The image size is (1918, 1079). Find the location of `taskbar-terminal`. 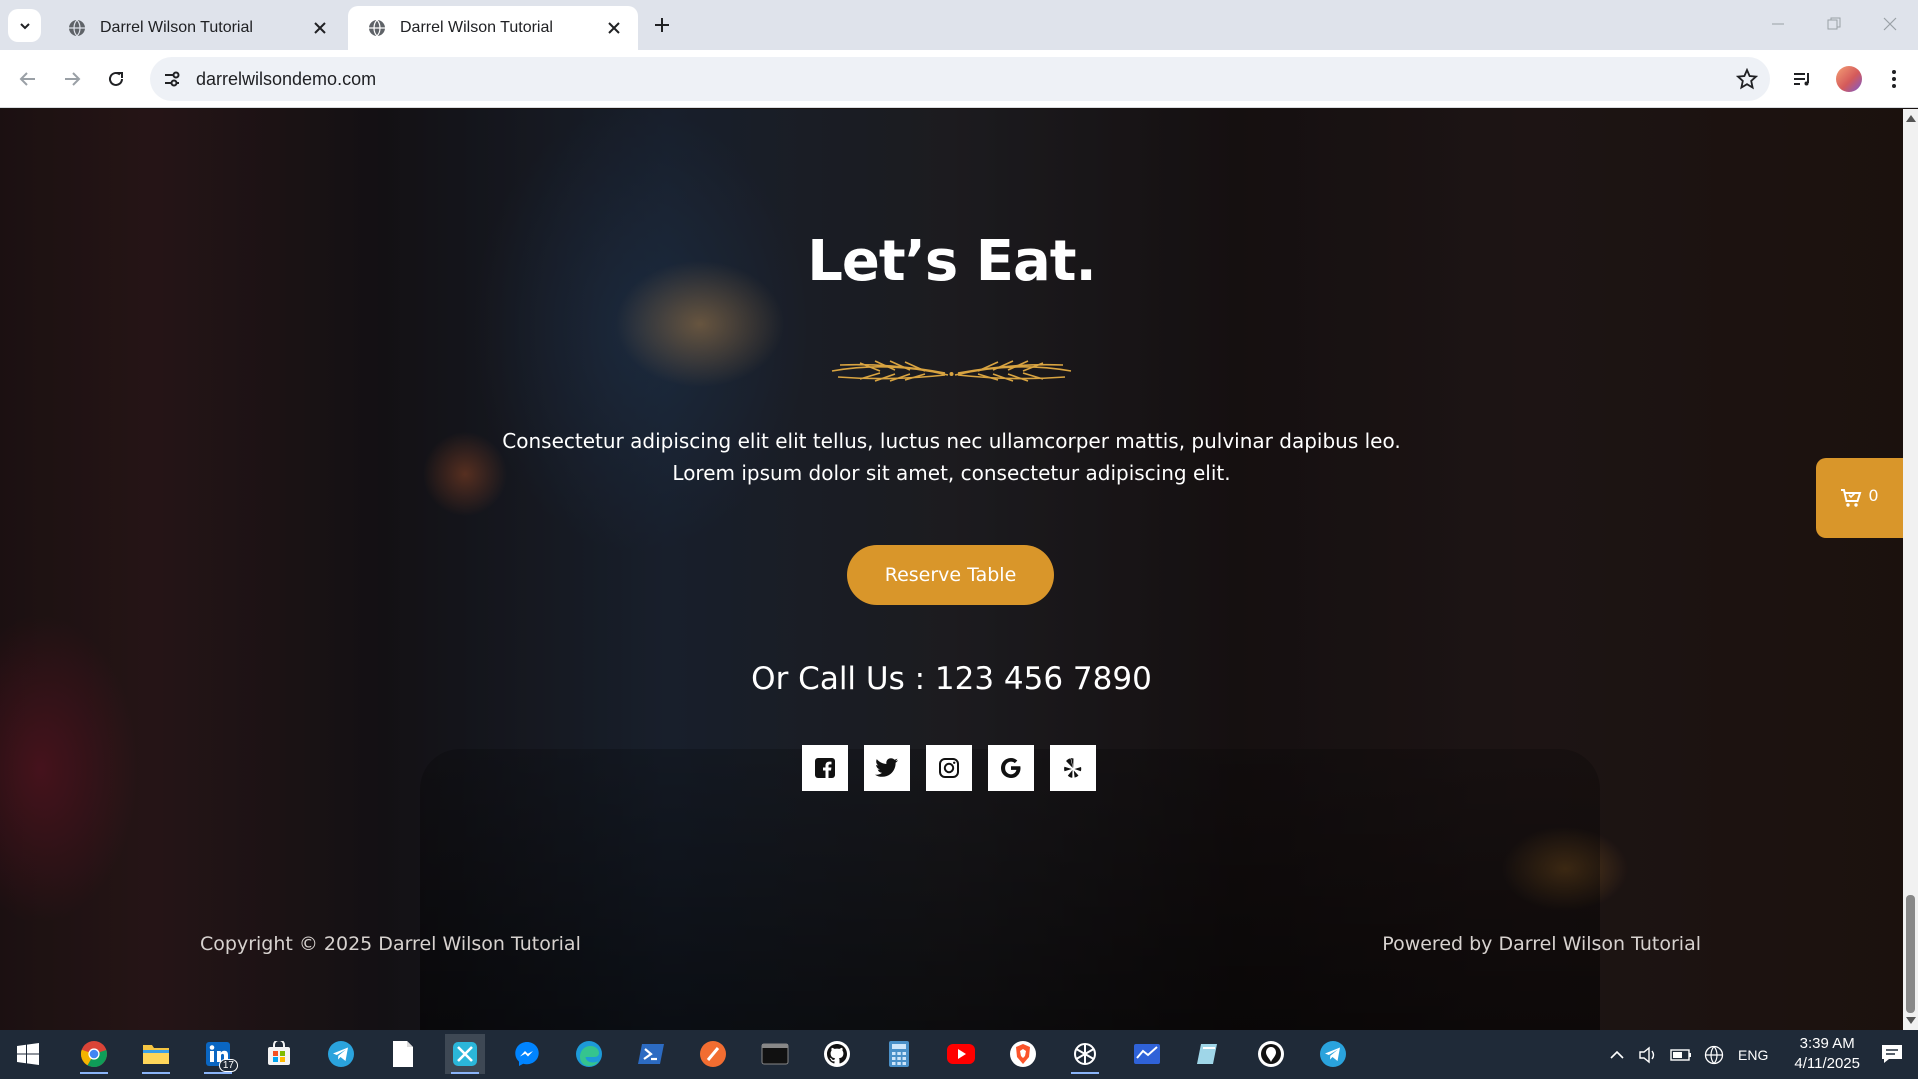

taskbar-terminal is located at coordinates (775, 1054).